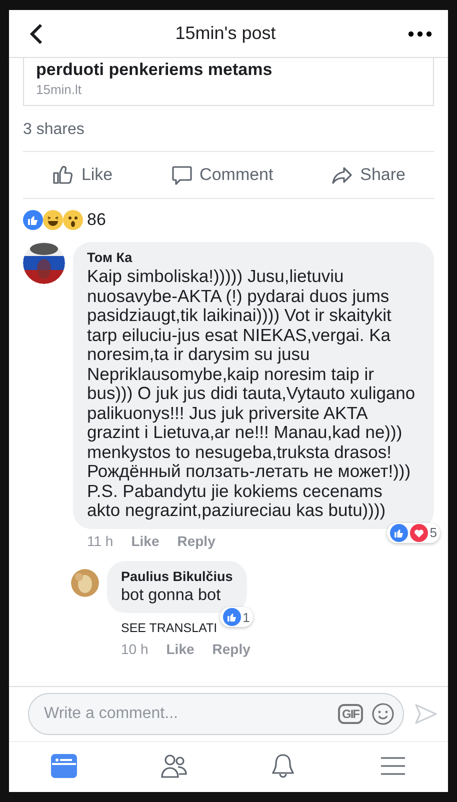 Image resolution: width=457 pixels, height=802 pixels. Describe the element at coordinates (169, 628) in the screenshot. I see `see-translation-link: SEE TRANSLATI` at that location.